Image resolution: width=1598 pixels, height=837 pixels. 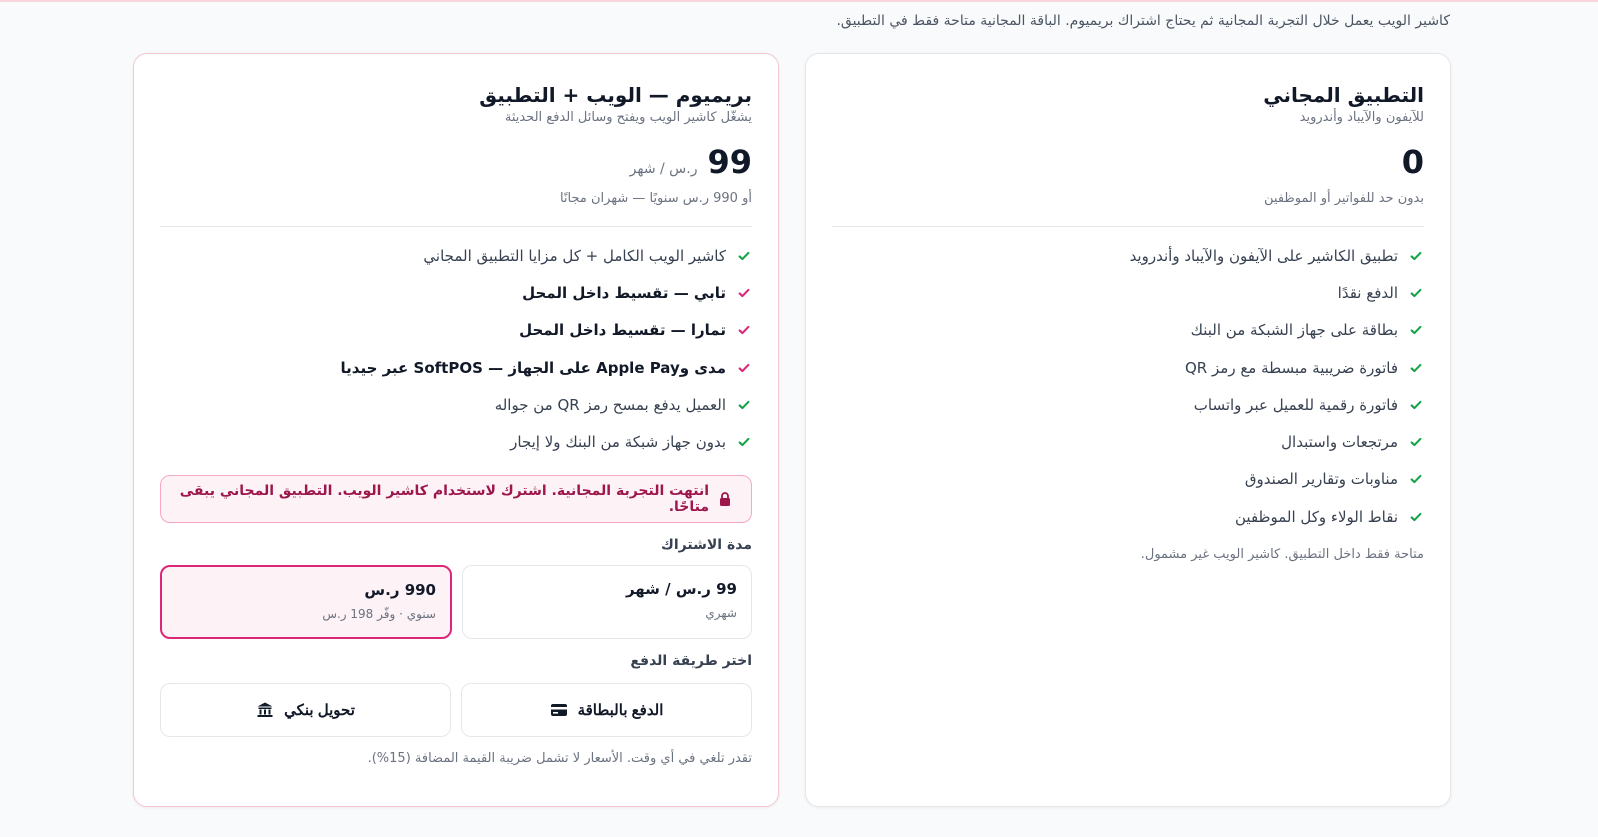 What do you see at coordinates (306, 601) in the screenshot?
I see `yearly-option: 990 ر.س سنوي · وفّر 198 ر.س` at bounding box center [306, 601].